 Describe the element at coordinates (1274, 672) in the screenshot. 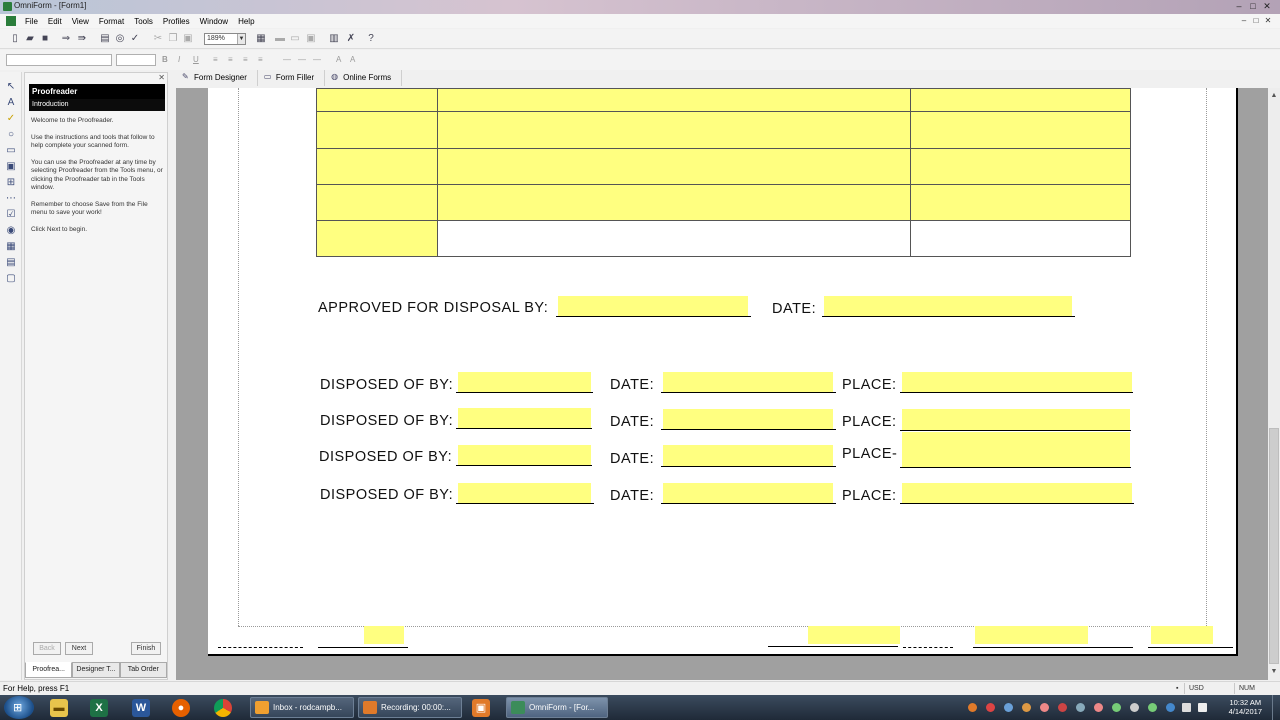

I see `scroll-down-icon: ▼` at that location.